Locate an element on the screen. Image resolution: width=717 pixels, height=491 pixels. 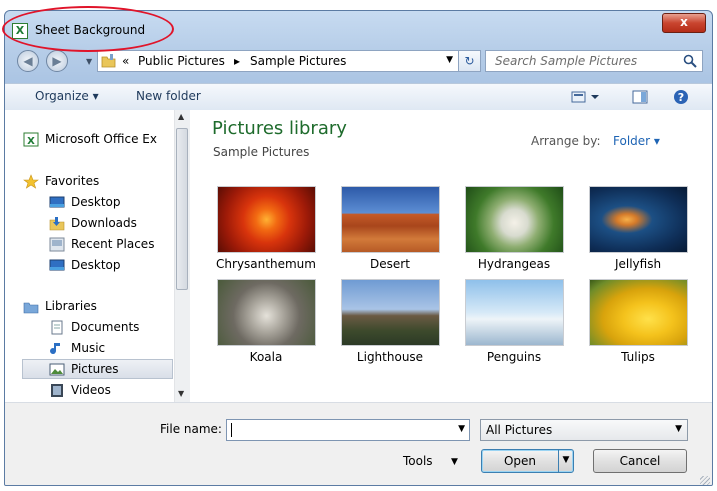
sidebar-item-favorites: Favorites is located at coordinates (98, 182).